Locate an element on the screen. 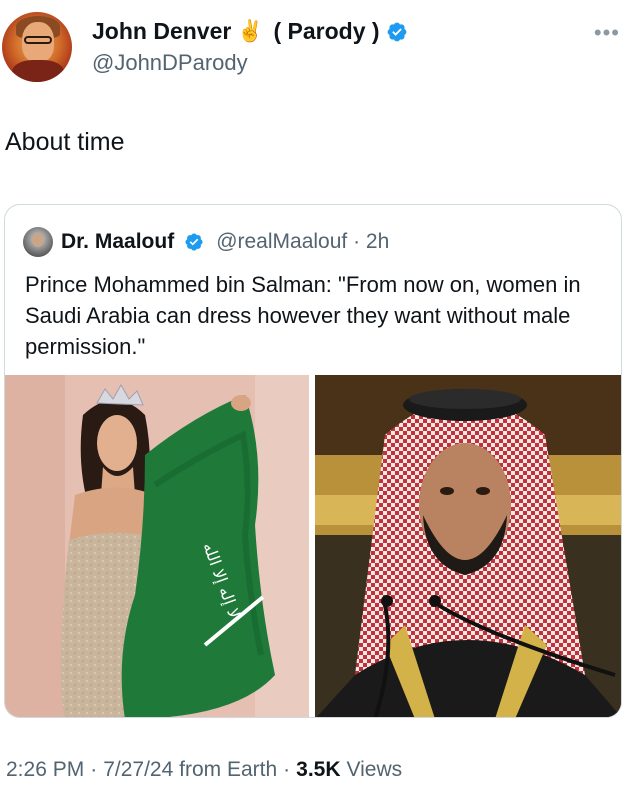 The width and height of the screenshot is (630, 800). tweet-date: 7/27/24 from Earth is located at coordinates (190, 770).